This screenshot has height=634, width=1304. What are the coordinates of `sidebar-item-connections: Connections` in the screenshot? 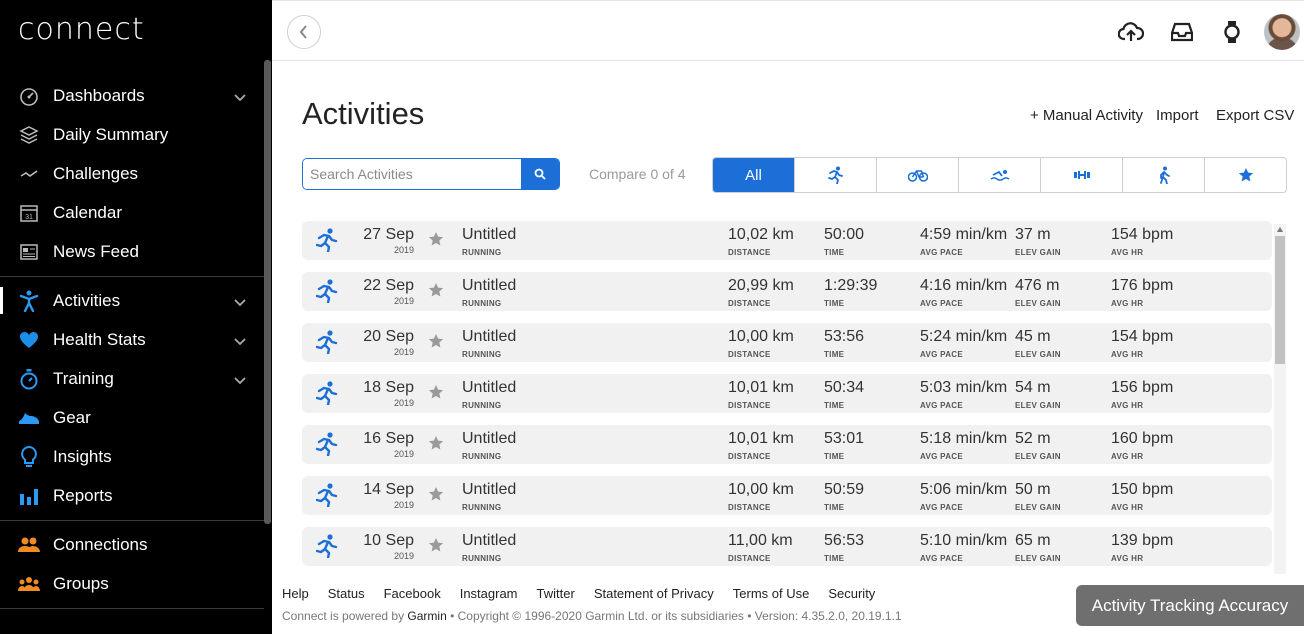 It's located at (132, 544).